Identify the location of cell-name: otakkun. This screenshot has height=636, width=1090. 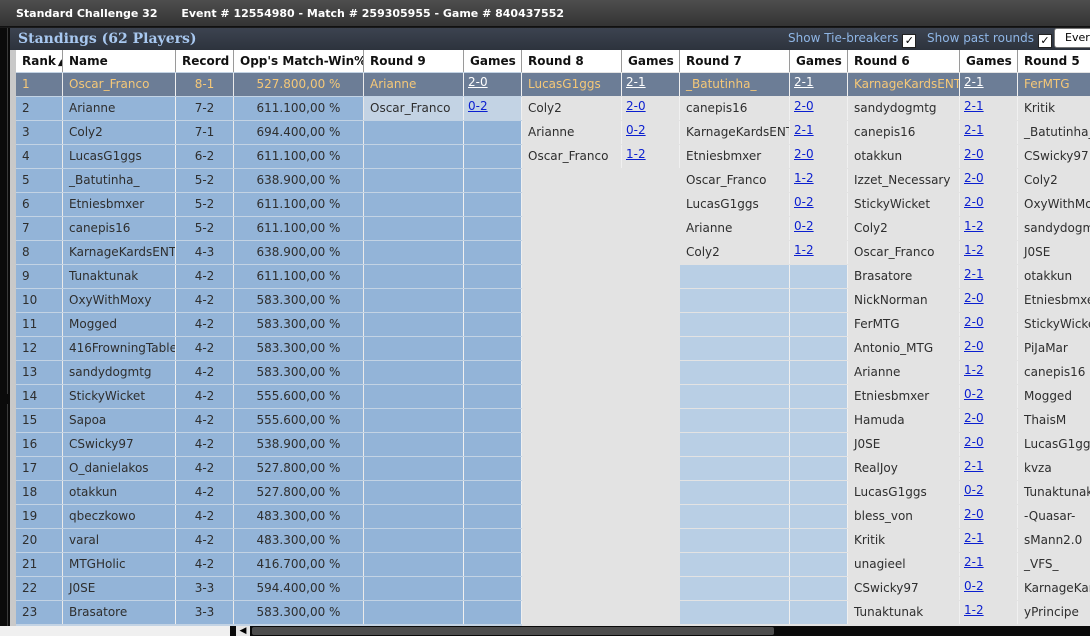
(119, 492).